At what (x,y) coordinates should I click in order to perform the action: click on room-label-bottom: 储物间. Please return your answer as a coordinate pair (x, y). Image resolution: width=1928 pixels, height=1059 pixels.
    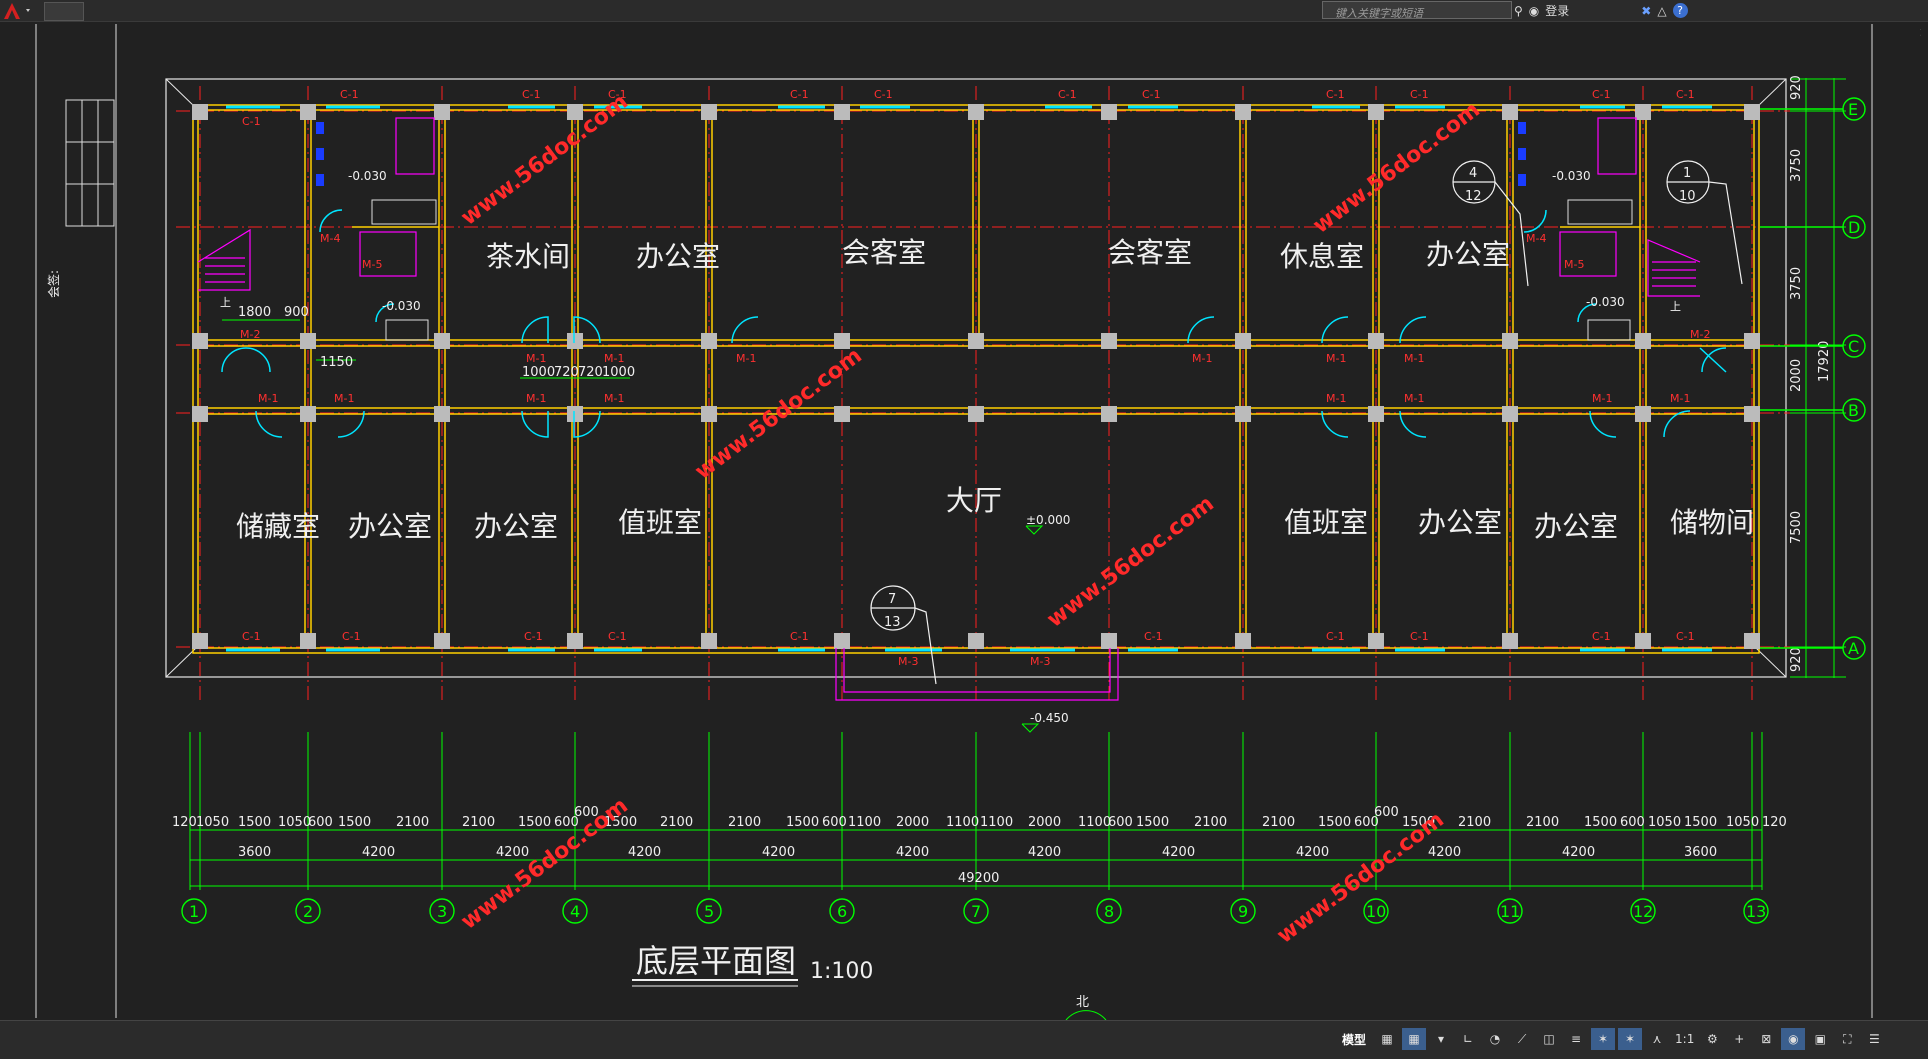
    Looking at the image, I should click on (1712, 522).